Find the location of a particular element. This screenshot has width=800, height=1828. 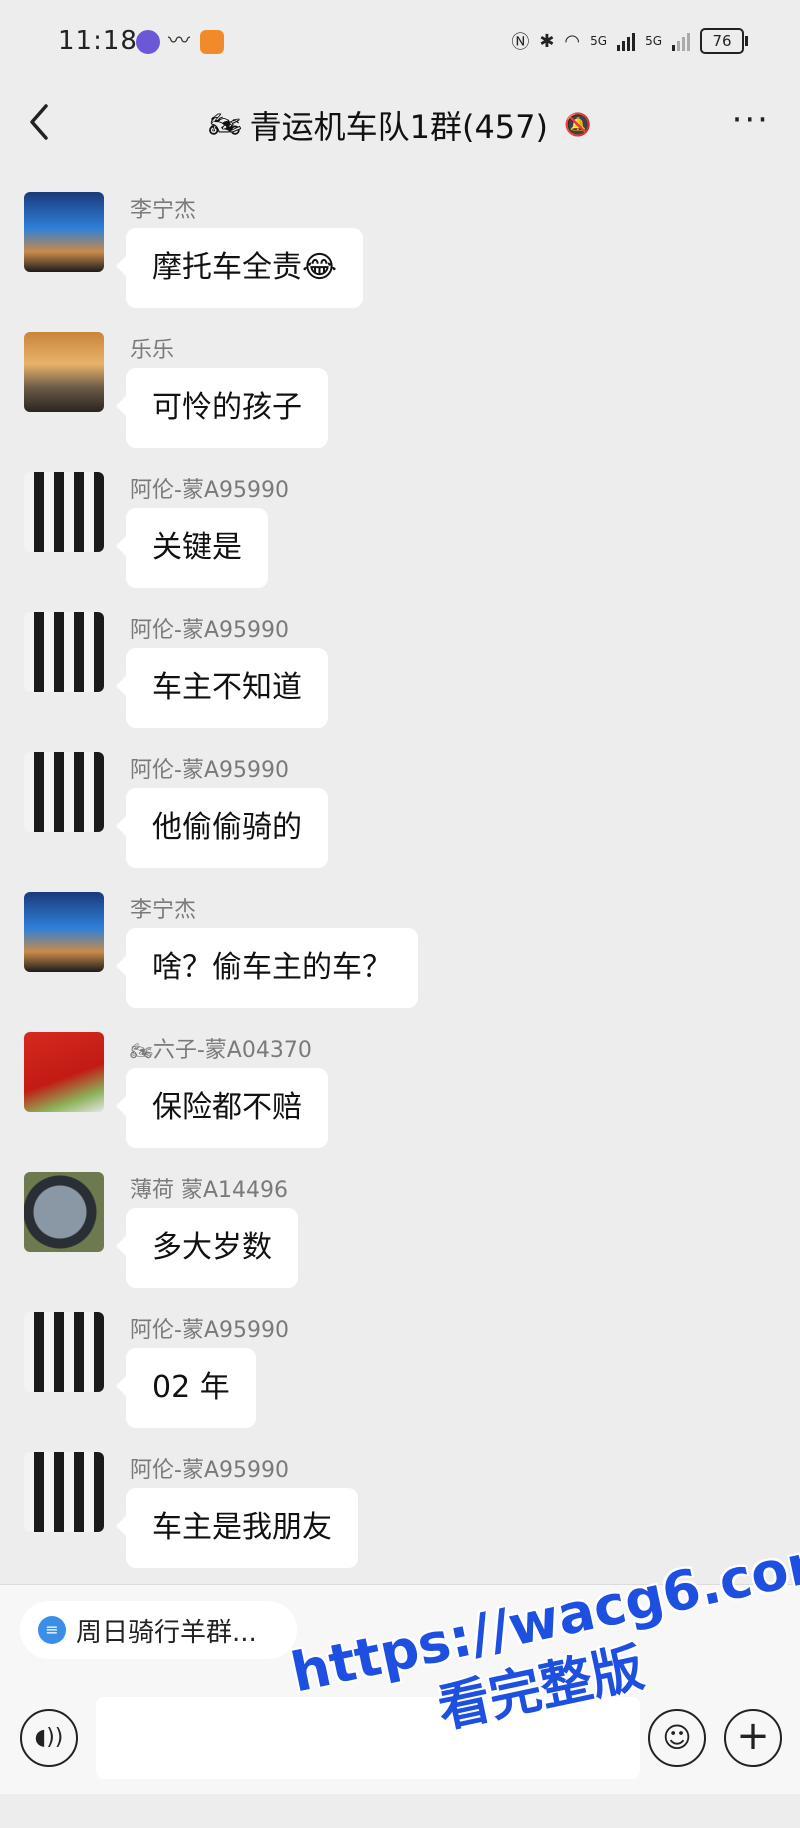

message-row: 阿伦-蒙A95990 车主不知道 is located at coordinates (400, 672).